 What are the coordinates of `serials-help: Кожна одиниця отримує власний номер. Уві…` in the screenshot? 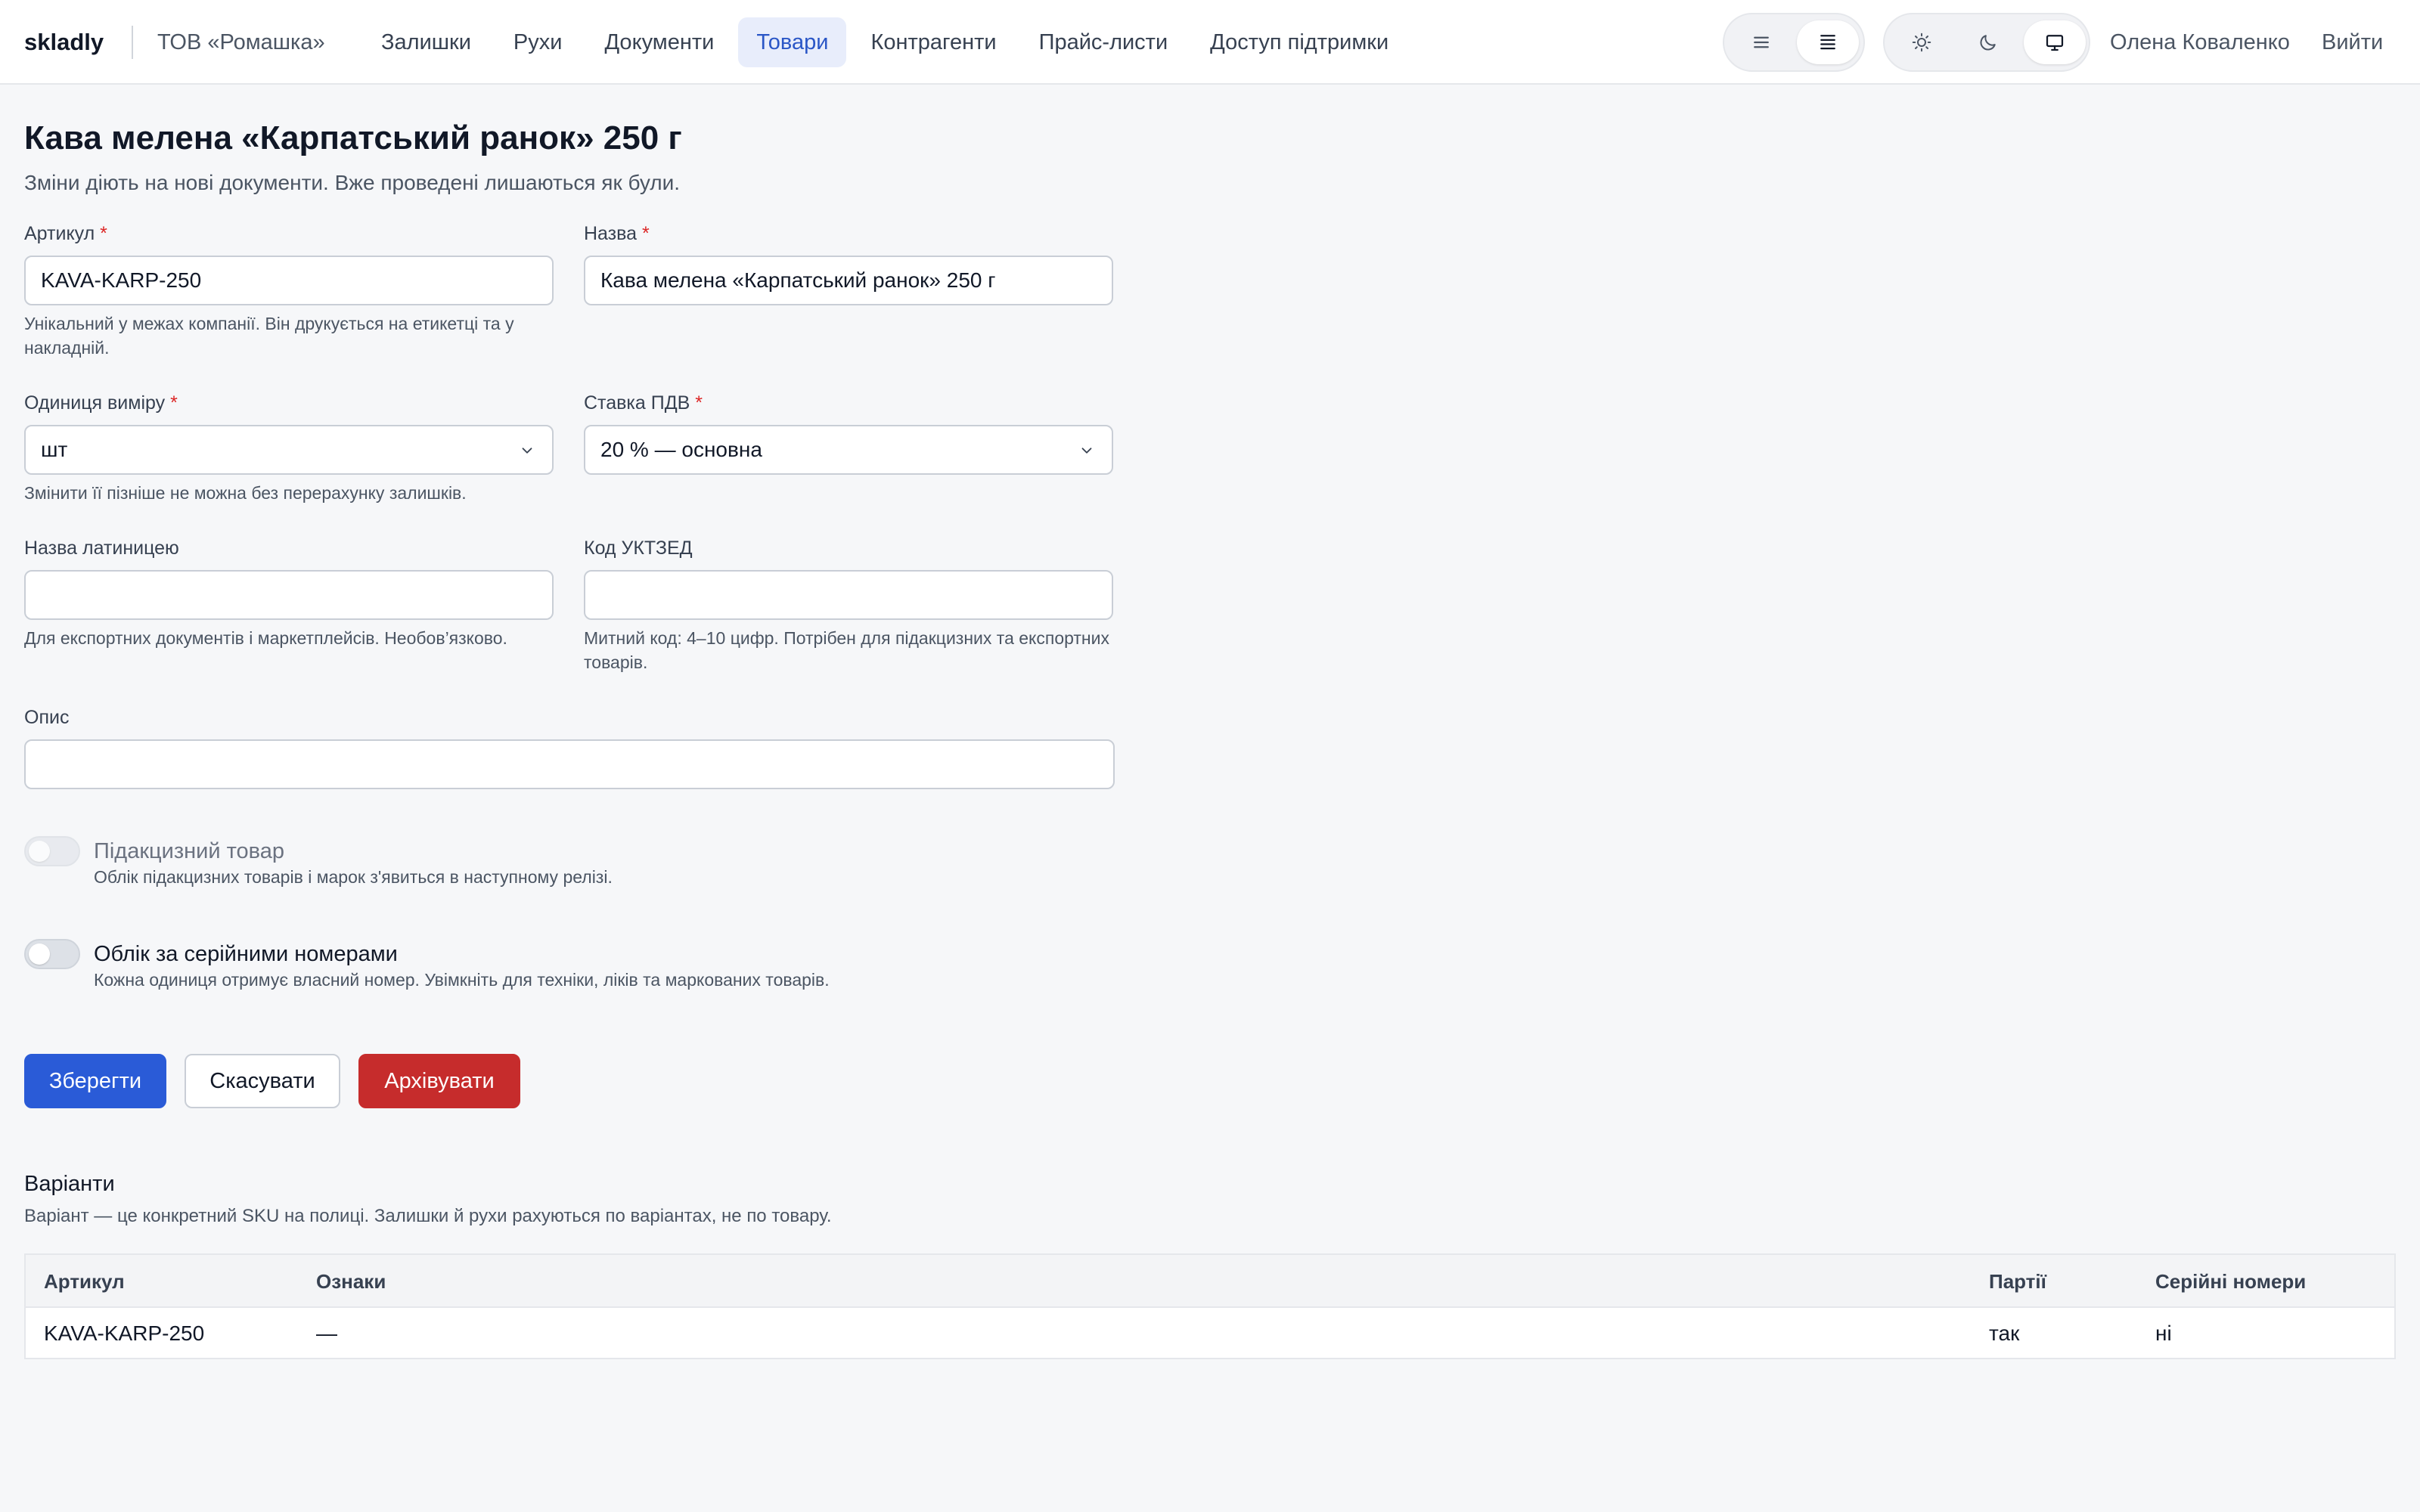 It's located at (462, 980).